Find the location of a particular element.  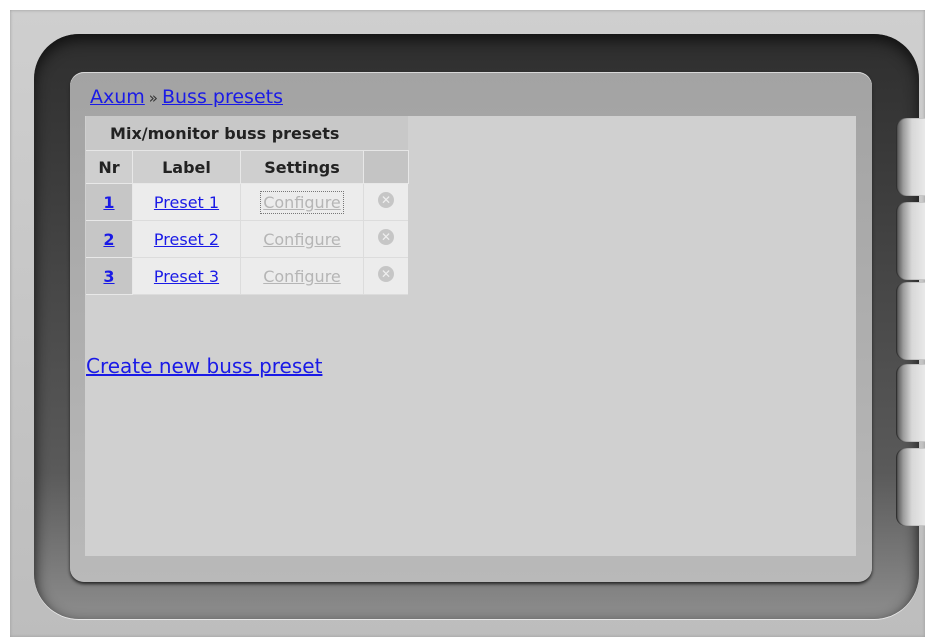

side-hardware-buttons is located at coordinates (910, 323).